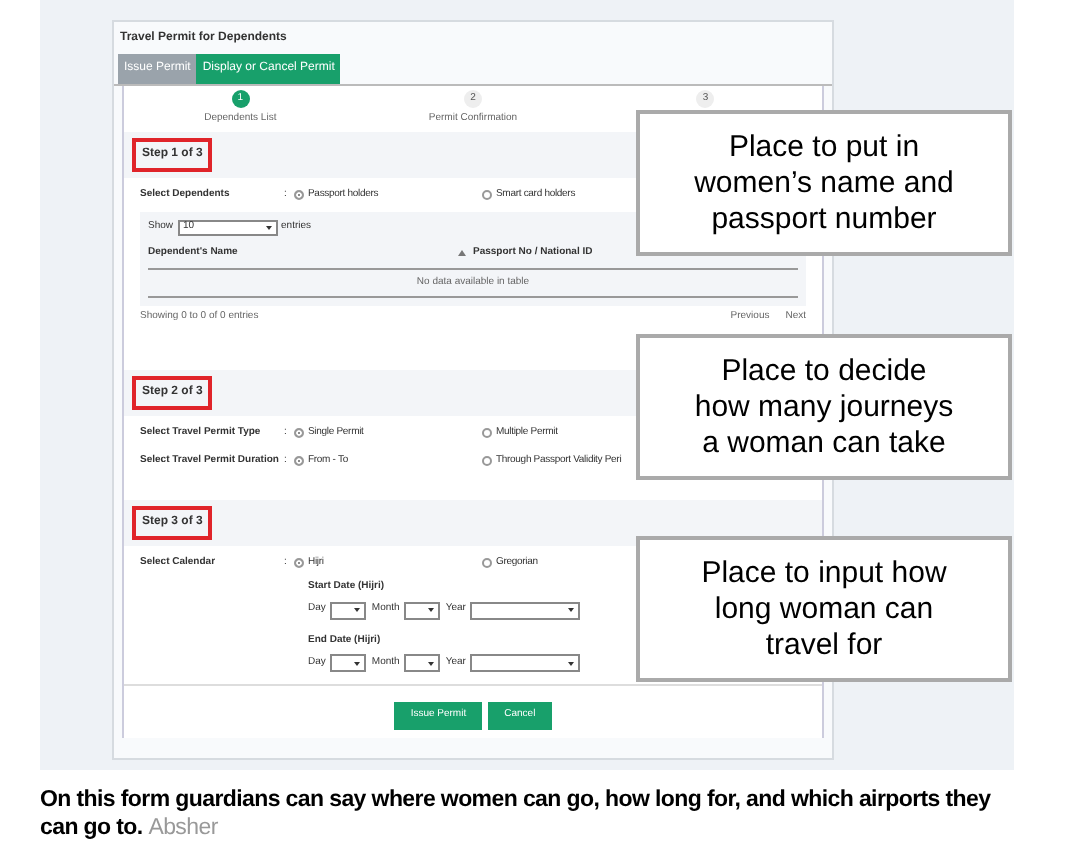 This screenshot has width=1074, height=854. Describe the element at coordinates (824, 609) in the screenshot. I see `annotation-callout: Place to input how long woman can travel for` at that location.